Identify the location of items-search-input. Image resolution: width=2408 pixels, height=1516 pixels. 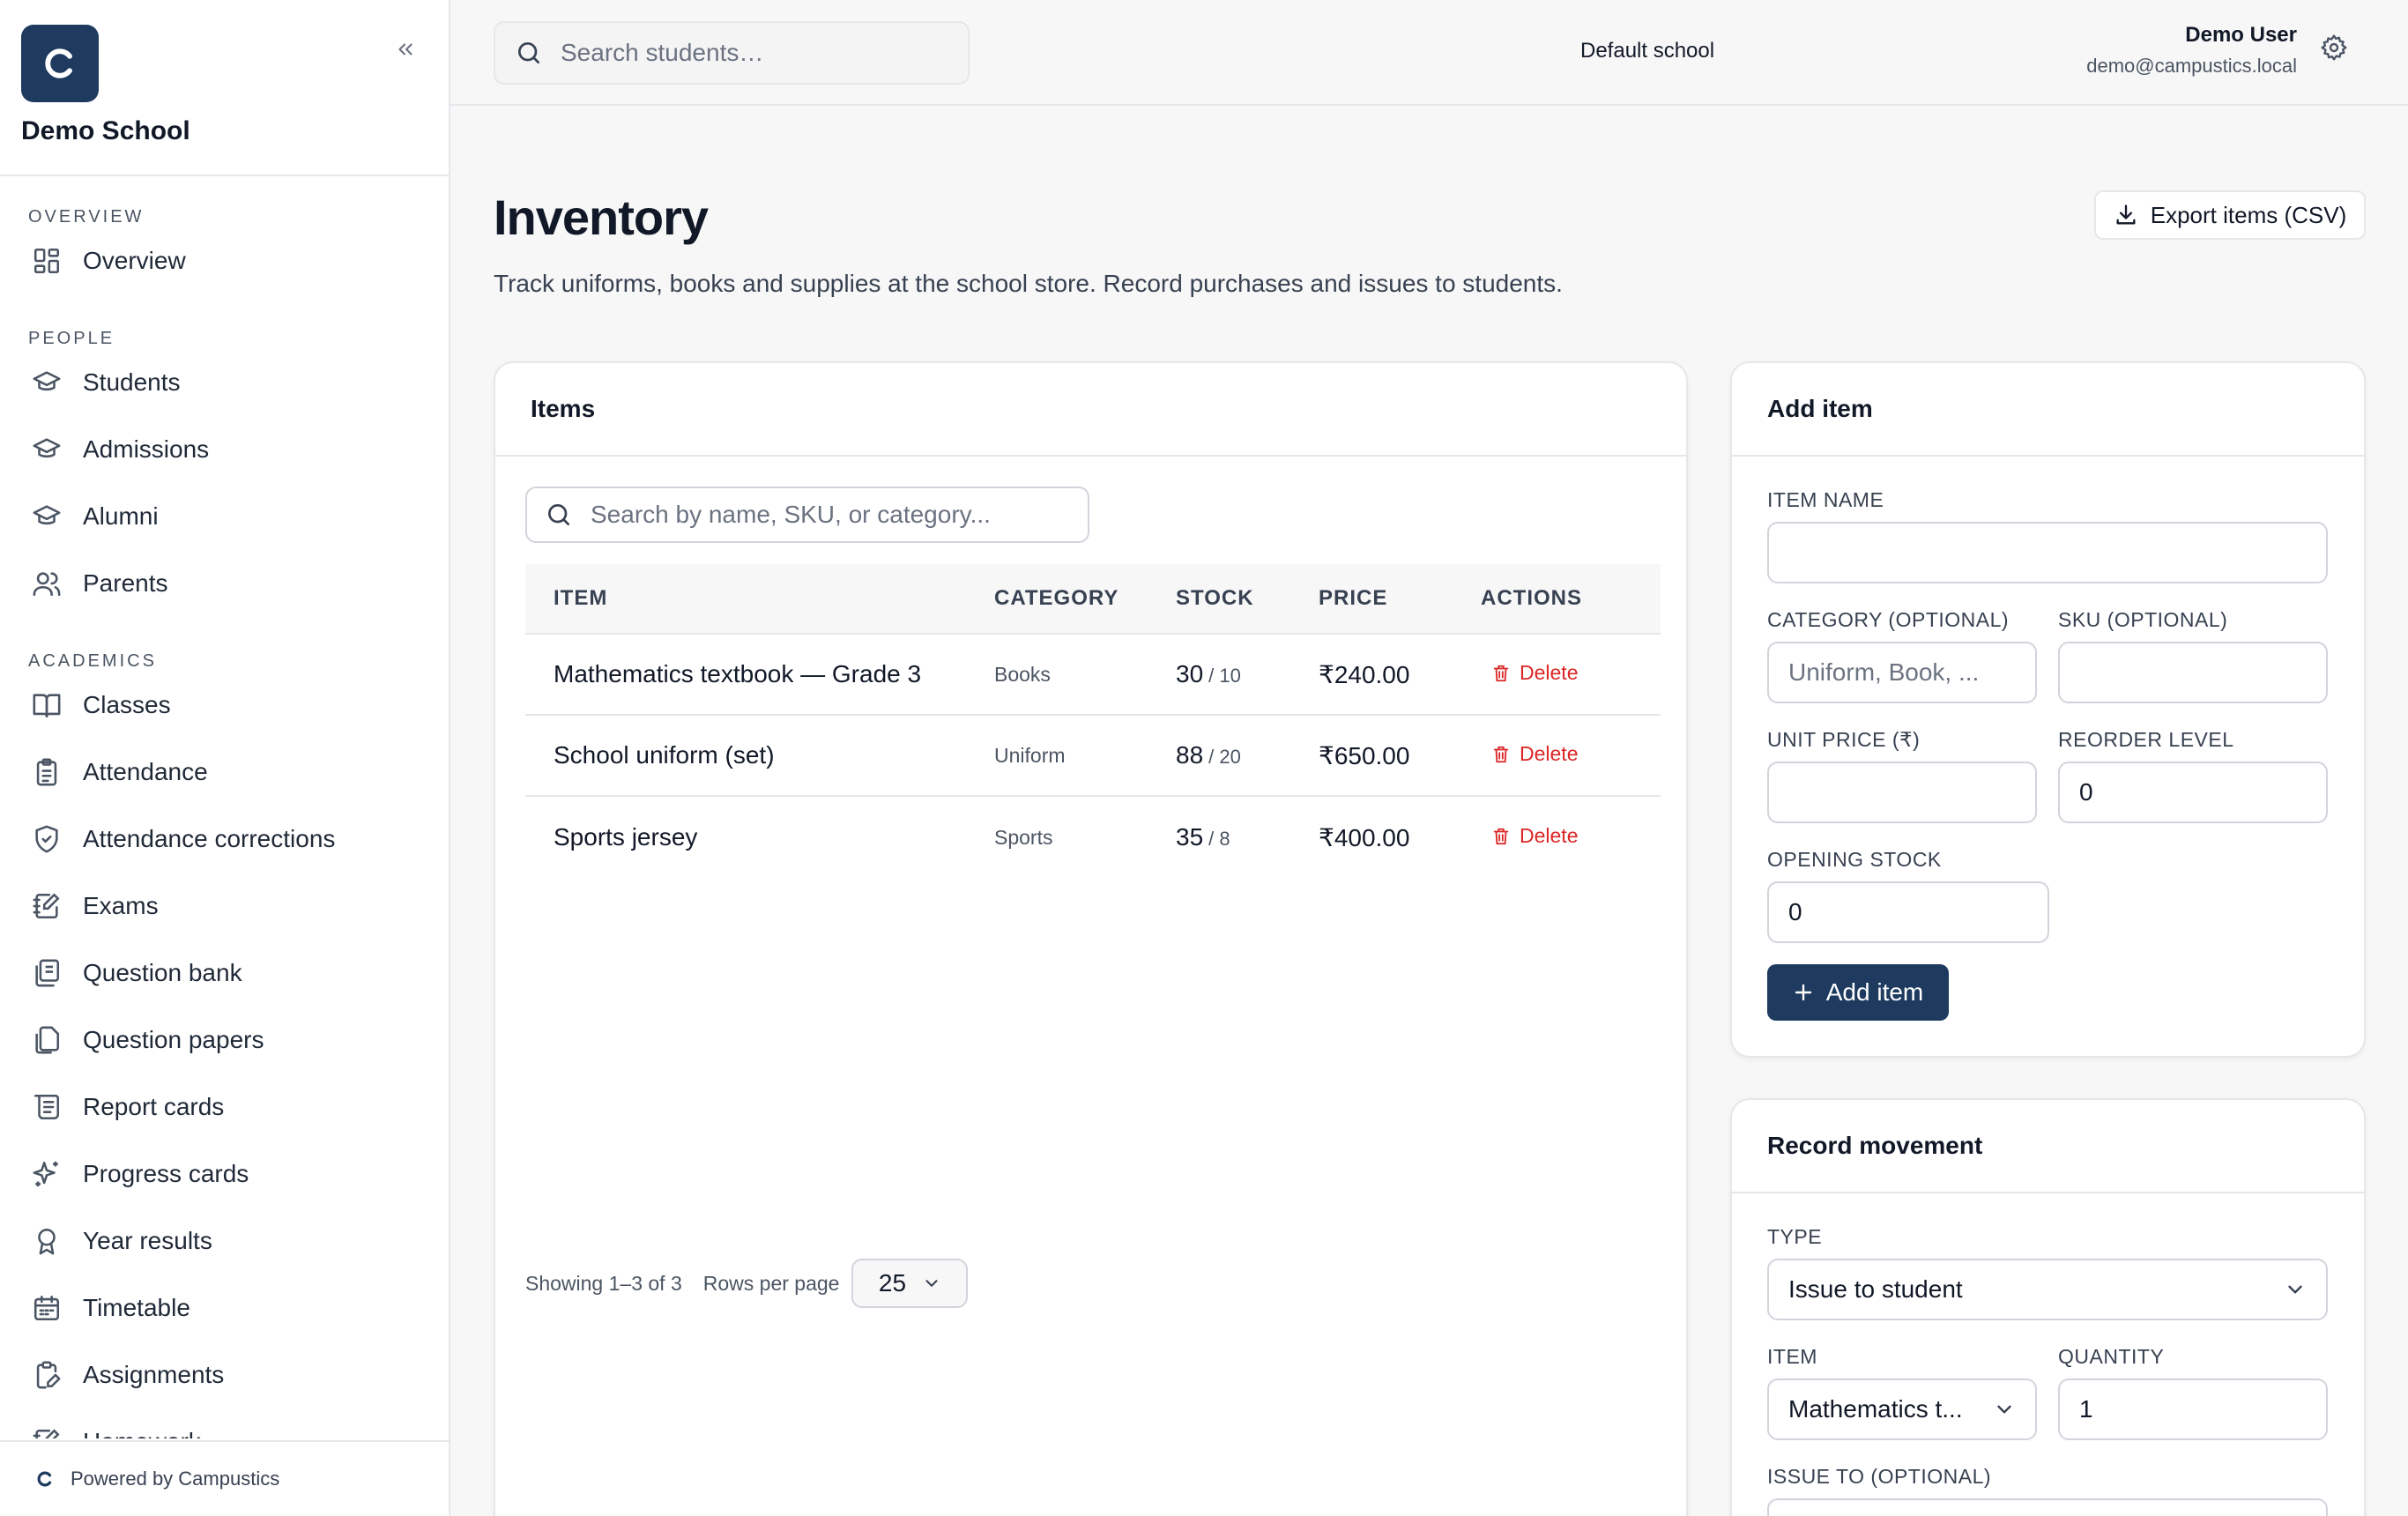
(839, 515).